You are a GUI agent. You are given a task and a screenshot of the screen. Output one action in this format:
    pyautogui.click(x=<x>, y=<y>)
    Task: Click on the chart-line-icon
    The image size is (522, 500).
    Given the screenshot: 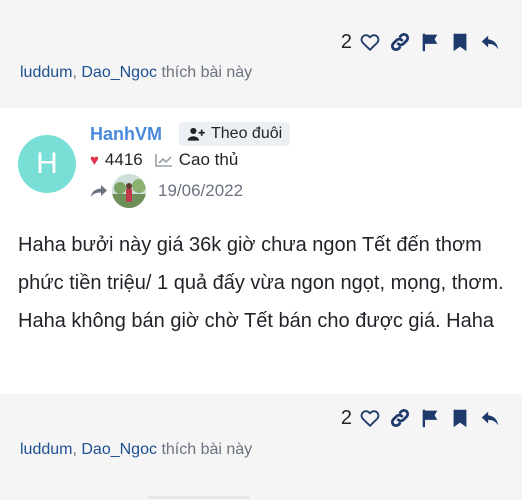 What is the action you would take?
    pyautogui.click(x=163, y=160)
    